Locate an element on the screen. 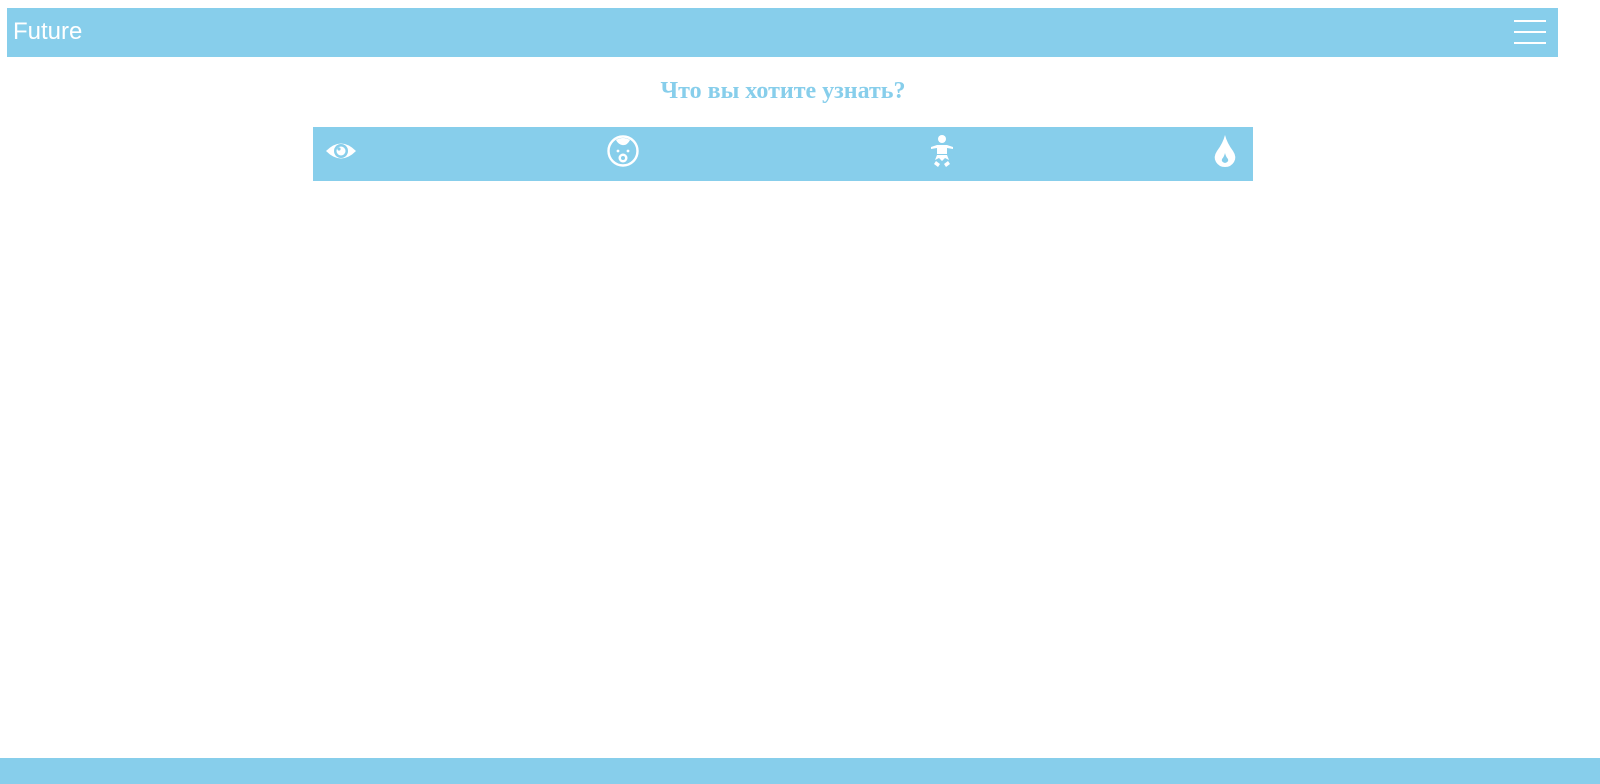 This screenshot has width=1600, height=784. brand-logo-text: Future is located at coordinates (47, 32).